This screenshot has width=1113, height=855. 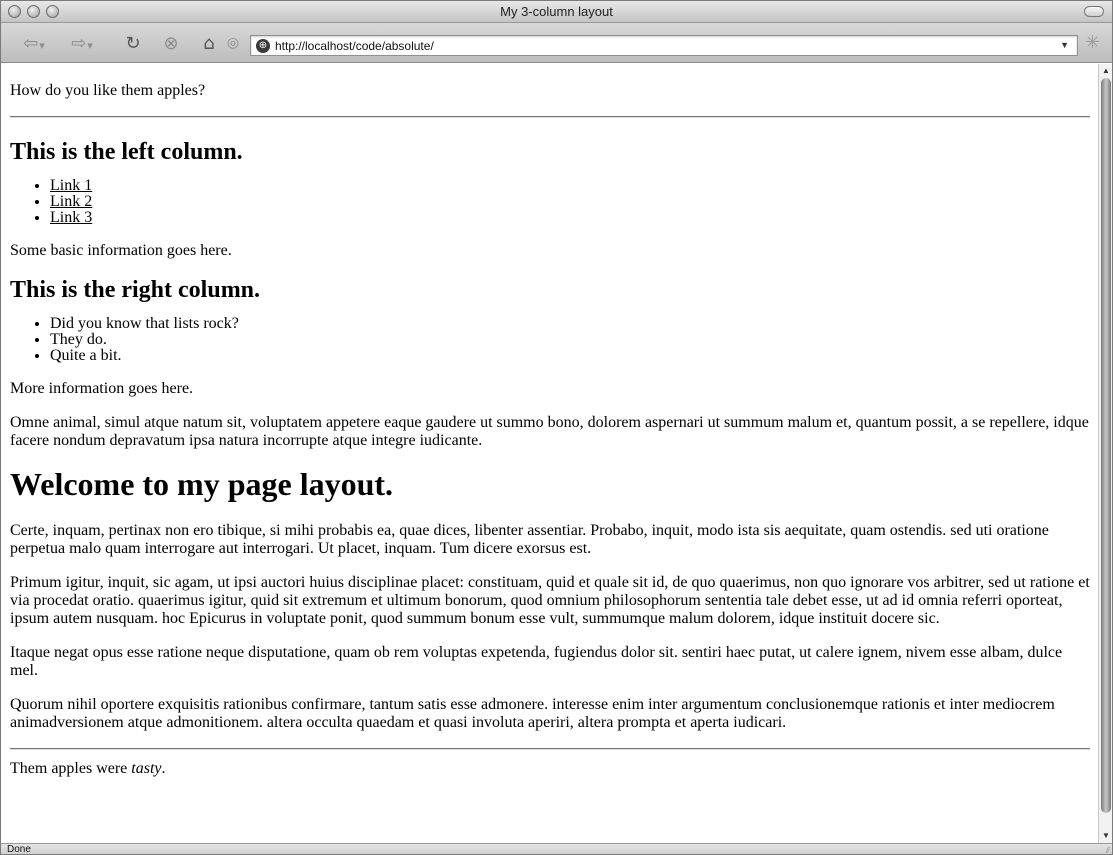 I want to click on list-item: Link 2, so click(x=570, y=202).